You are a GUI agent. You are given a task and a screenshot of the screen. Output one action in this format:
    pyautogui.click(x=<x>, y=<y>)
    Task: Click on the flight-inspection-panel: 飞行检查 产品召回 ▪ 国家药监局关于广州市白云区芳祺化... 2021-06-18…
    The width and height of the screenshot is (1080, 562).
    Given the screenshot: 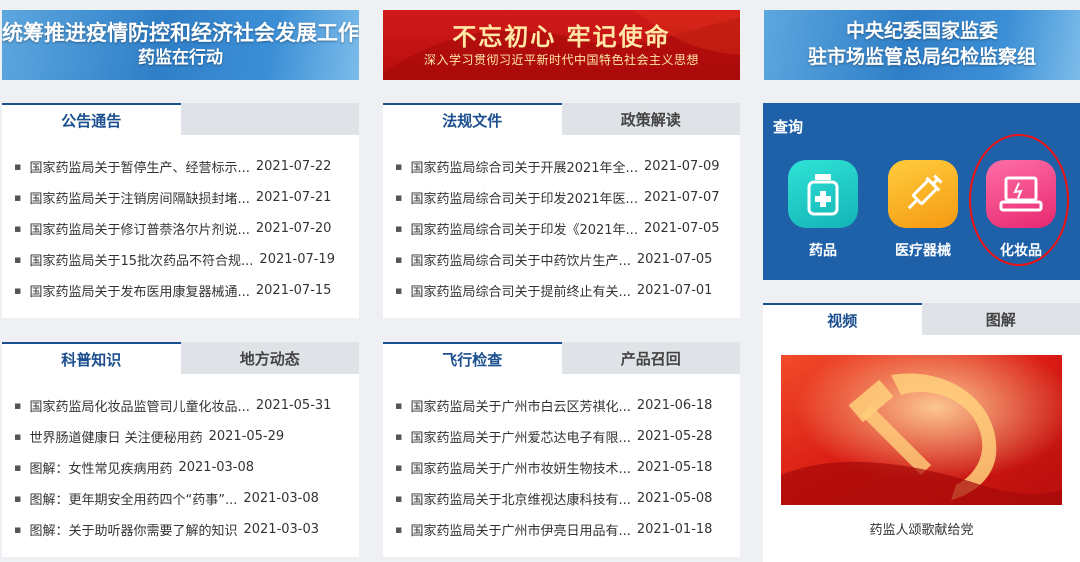 What is the action you would take?
    pyautogui.click(x=561, y=449)
    